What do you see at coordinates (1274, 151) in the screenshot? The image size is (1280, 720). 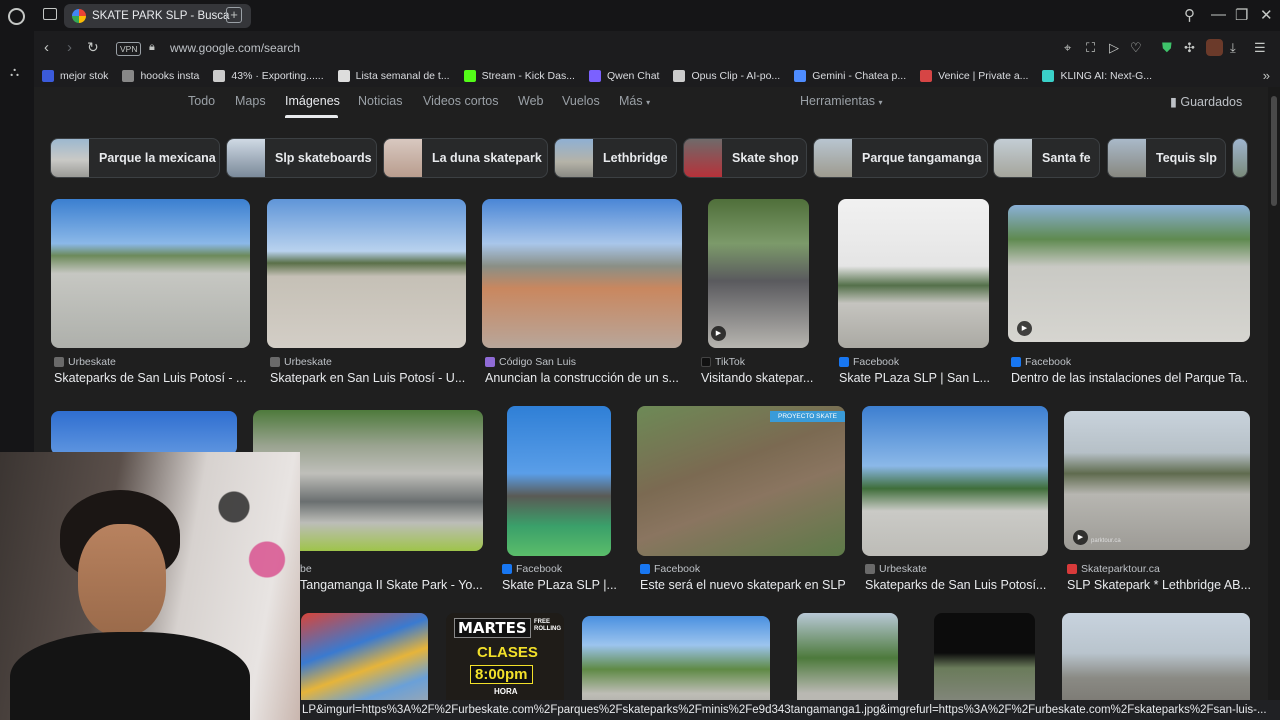 I see `scrollbar-thumb` at bounding box center [1274, 151].